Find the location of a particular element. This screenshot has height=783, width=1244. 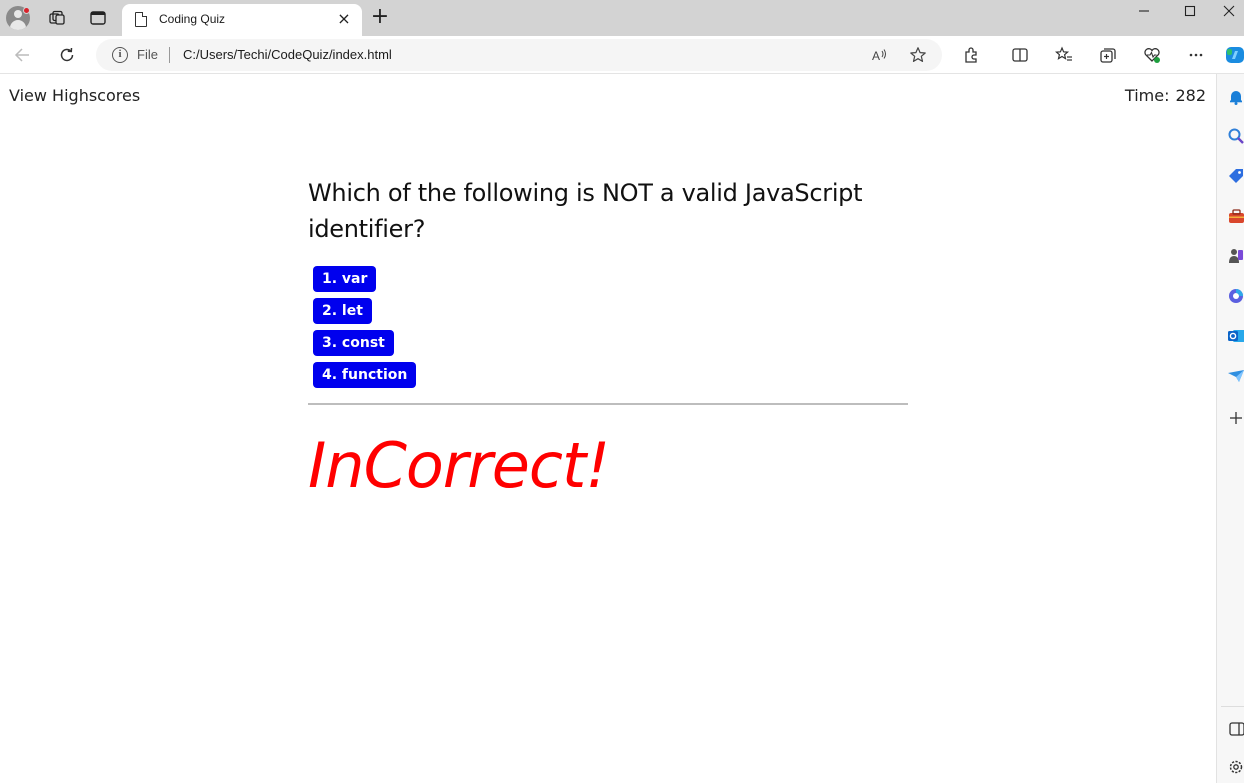

timer-label: Time: is located at coordinates (1147, 95).